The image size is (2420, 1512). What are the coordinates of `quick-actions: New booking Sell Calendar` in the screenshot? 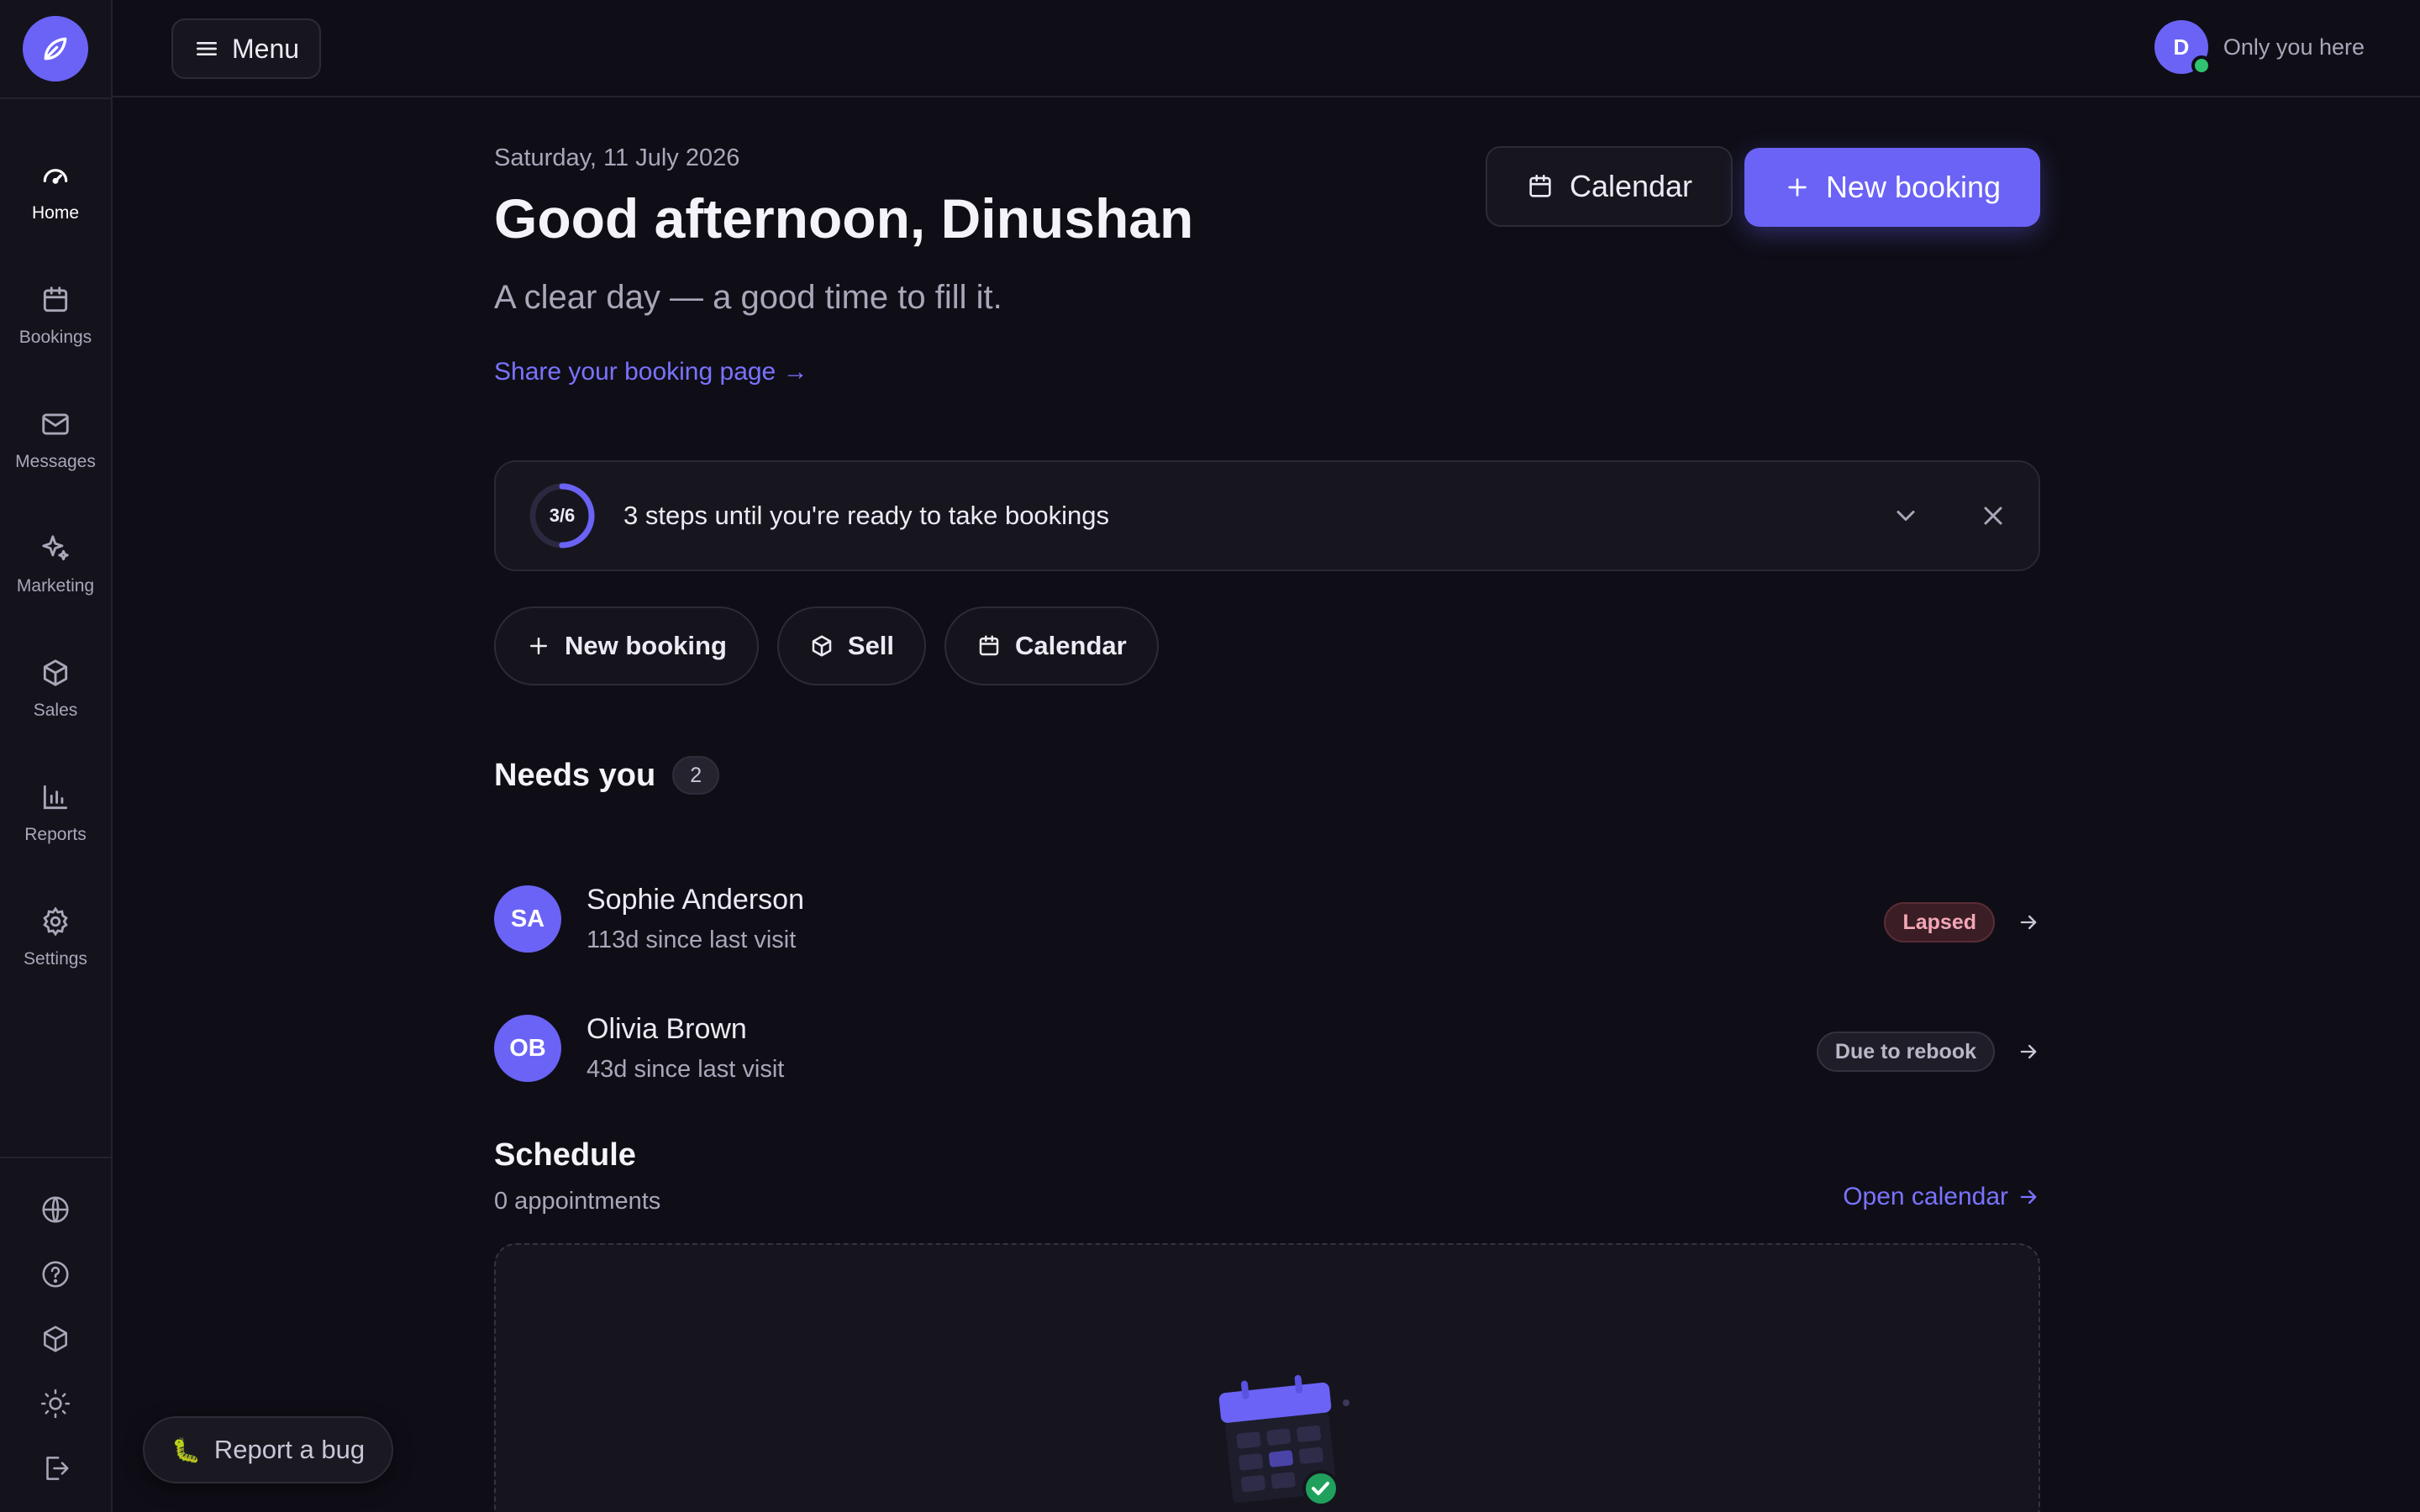 It's located at (826, 645).